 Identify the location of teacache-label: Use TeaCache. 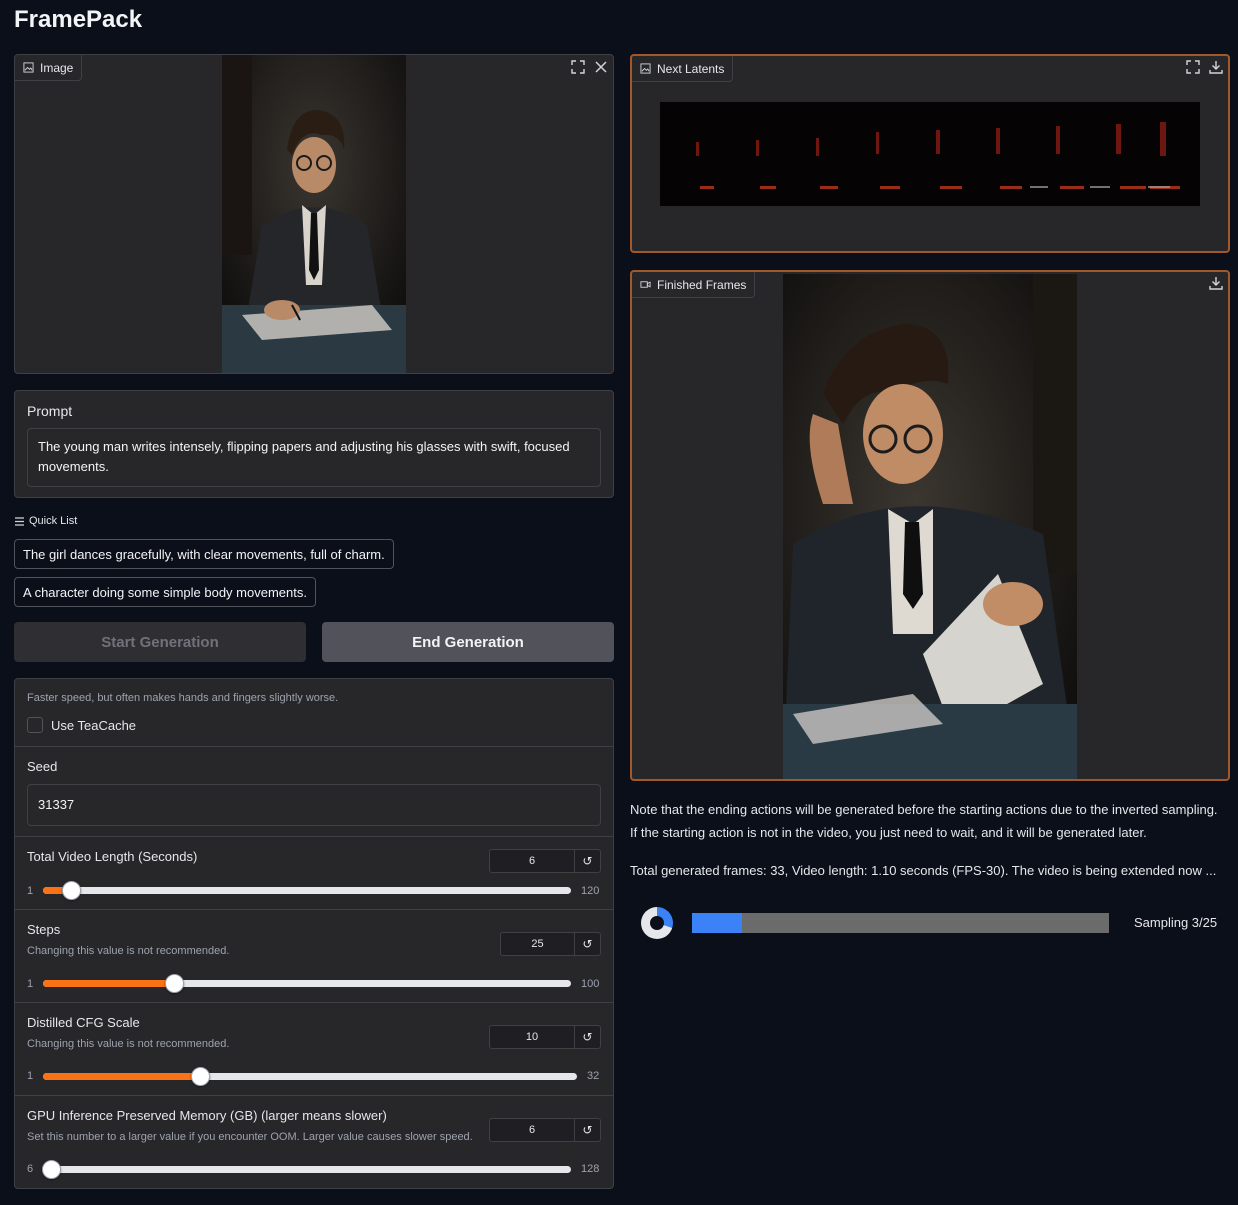
(94, 725).